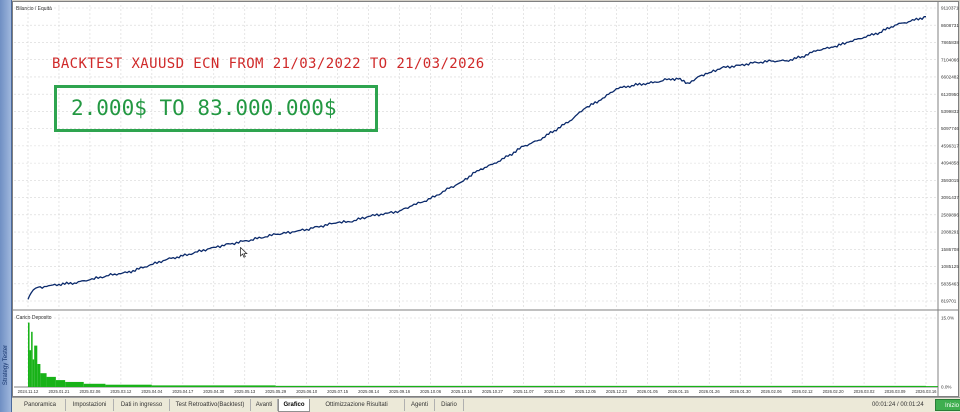 This screenshot has width=960, height=412. What do you see at coordinates (803, 391) in the screenshot?
I see `x-tick-label: 2026.02.12` at bounding box center [803, 391].